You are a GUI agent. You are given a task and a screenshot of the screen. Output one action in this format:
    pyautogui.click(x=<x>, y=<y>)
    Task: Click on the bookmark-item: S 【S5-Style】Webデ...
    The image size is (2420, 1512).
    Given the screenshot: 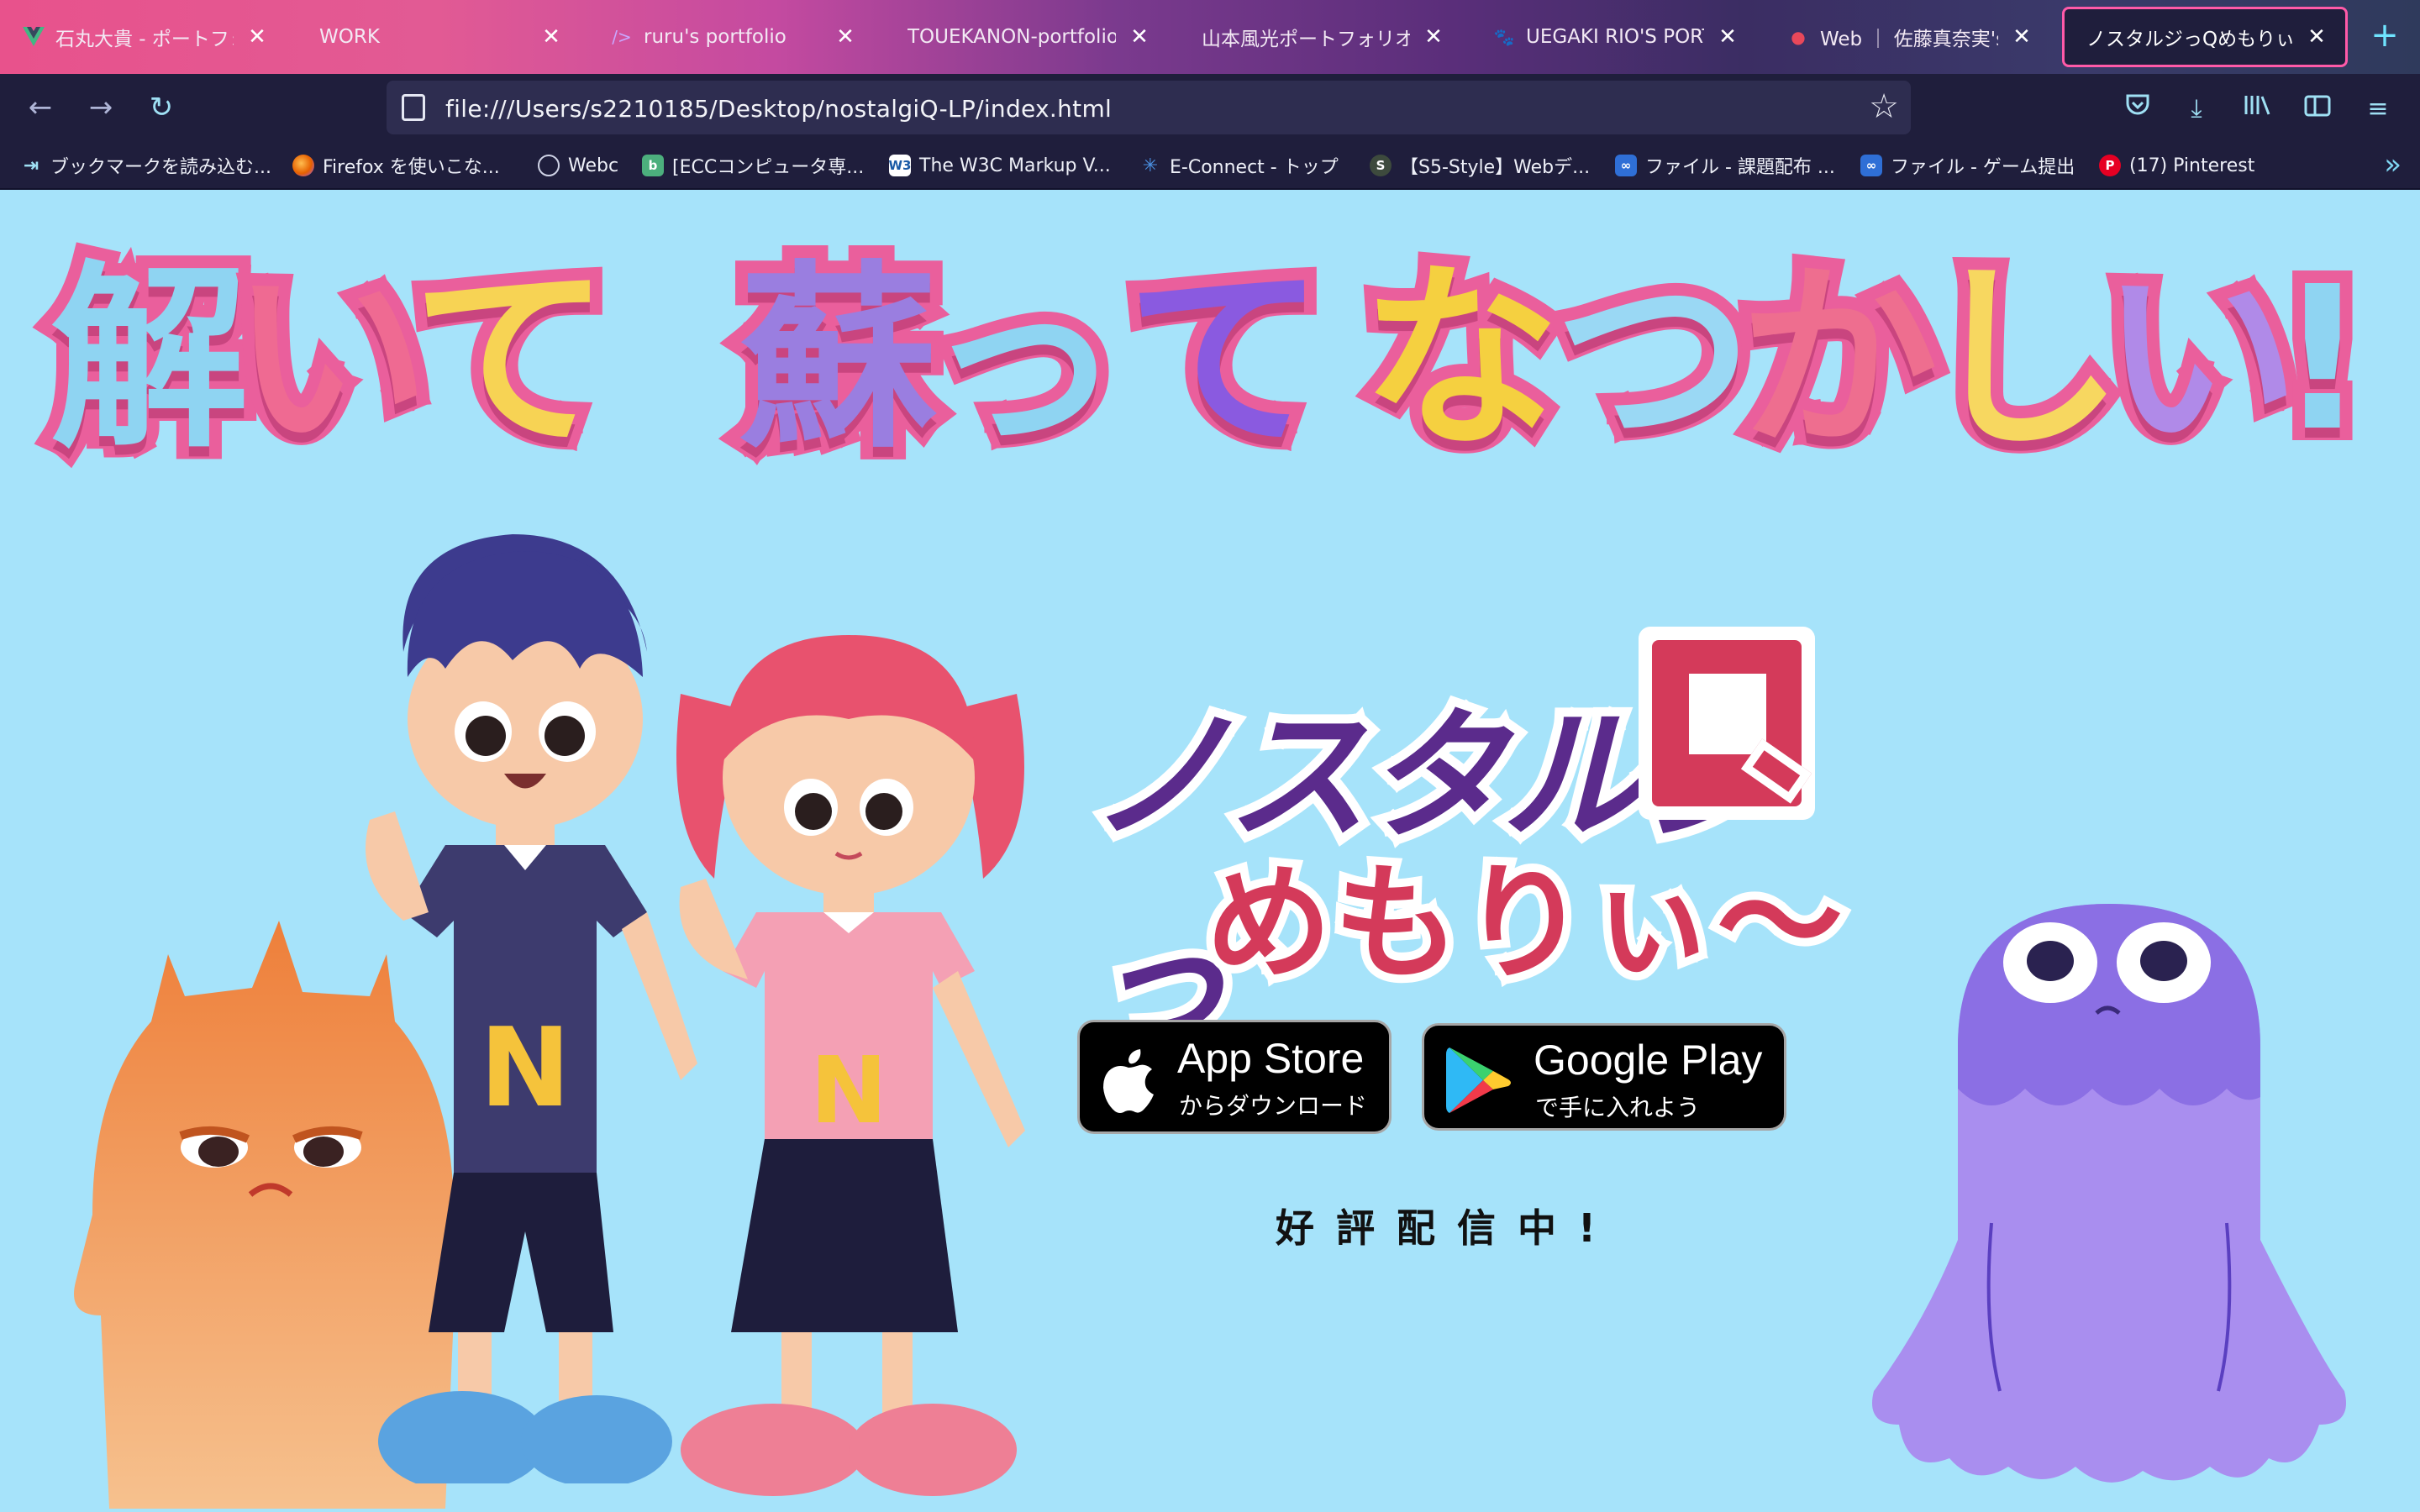 What is the action you would take?
    pyautogui.click(x=1480, y=165)
    